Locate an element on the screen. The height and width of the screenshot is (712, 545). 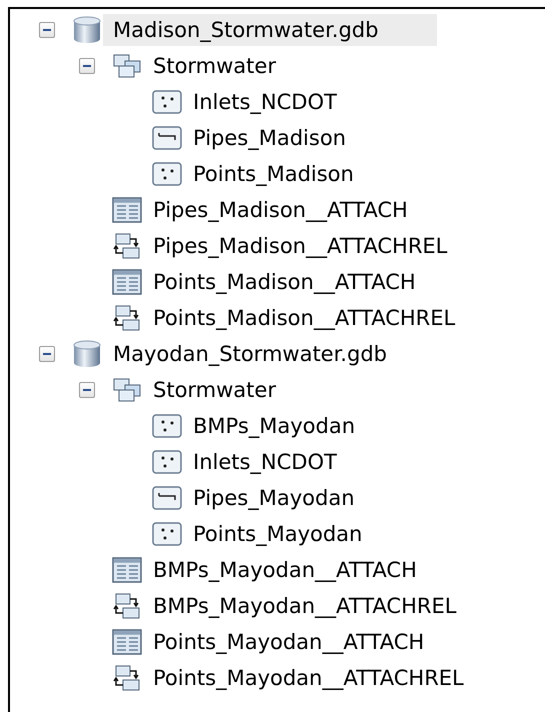
tree-item: Pipes_Madison__ATTACHREL is located at coordinates (298, 246).